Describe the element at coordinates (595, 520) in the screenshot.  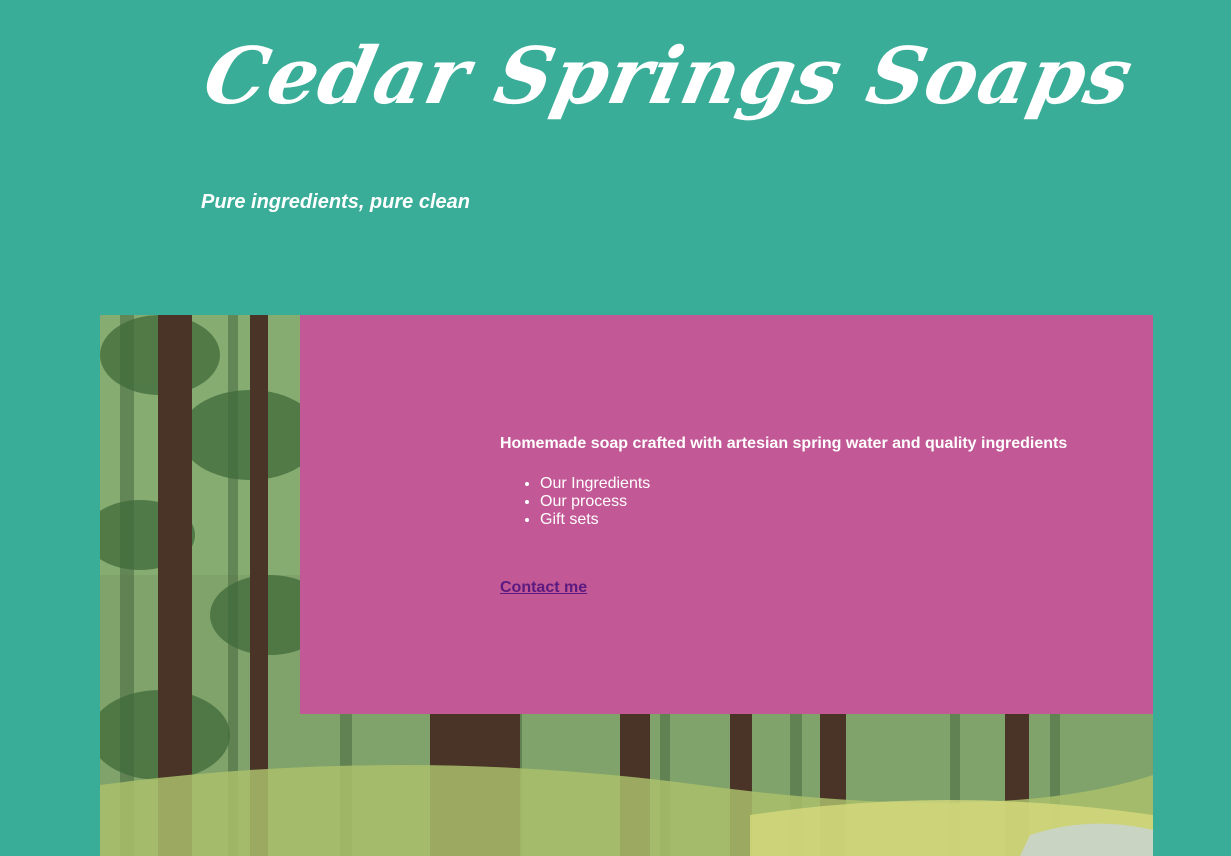
I see `menu-item-gift-sets: Gift sets` at that location.